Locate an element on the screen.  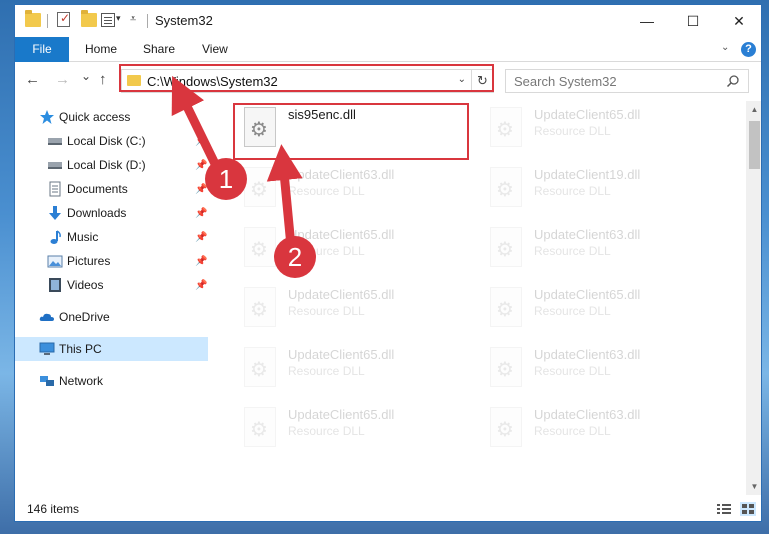
sidebar-item-videos: Videos 📌 is located at coordinates (111, 285).